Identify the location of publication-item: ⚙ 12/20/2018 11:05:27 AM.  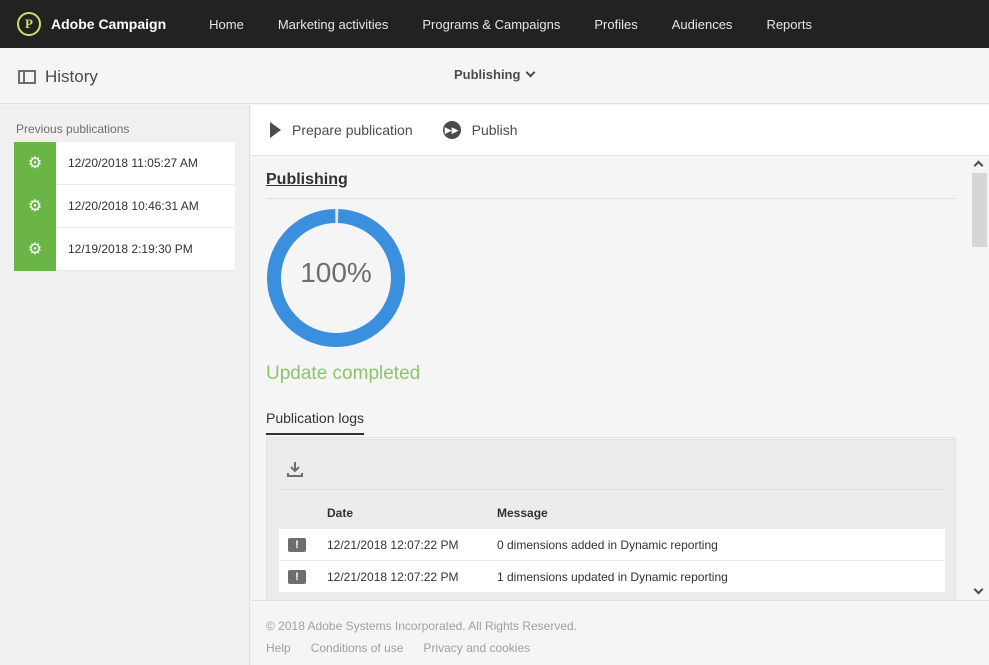
(124, 163).